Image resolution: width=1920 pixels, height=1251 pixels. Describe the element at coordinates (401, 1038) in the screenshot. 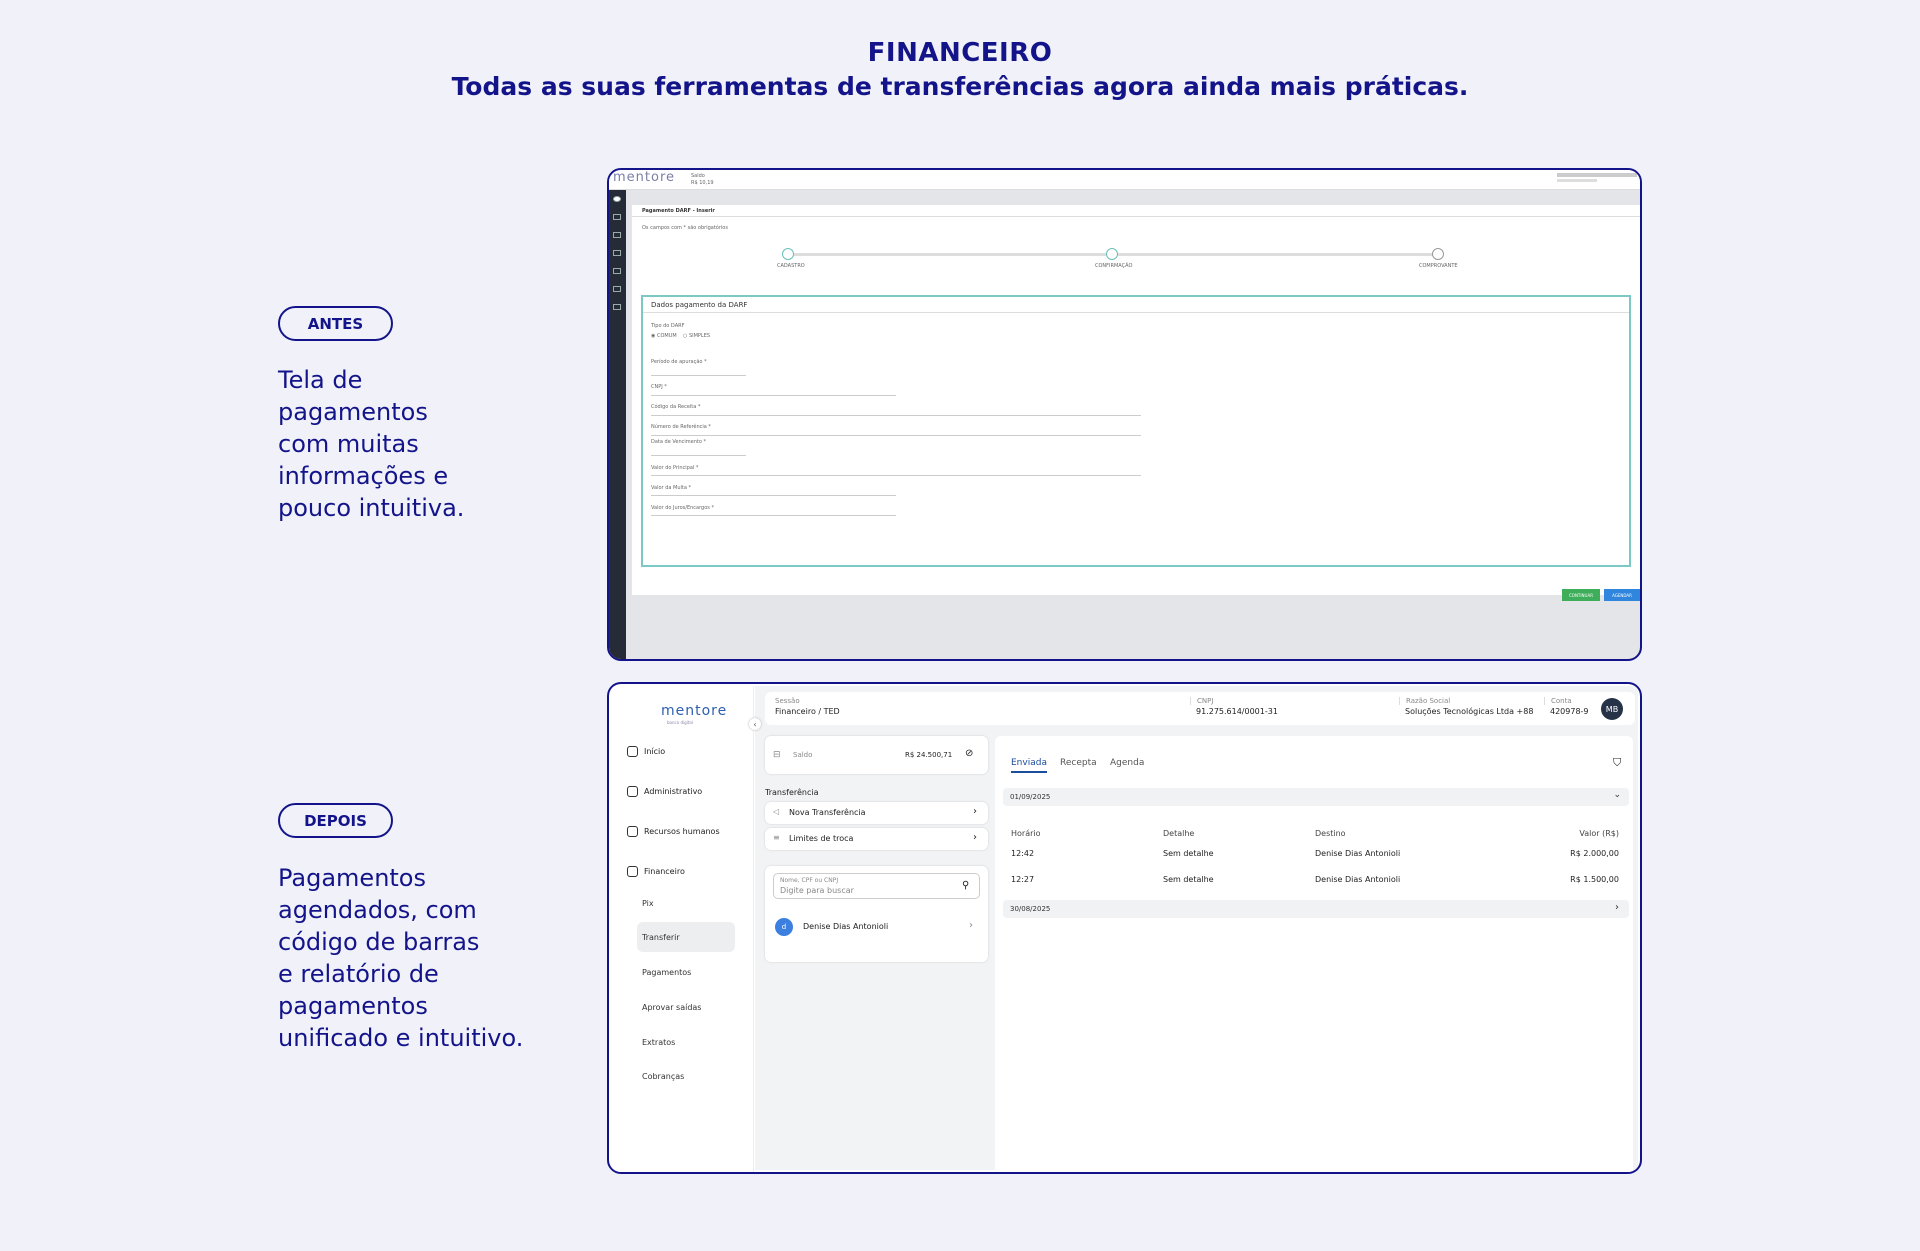

I see `after-line: unificado e intuitivo.` at that location.